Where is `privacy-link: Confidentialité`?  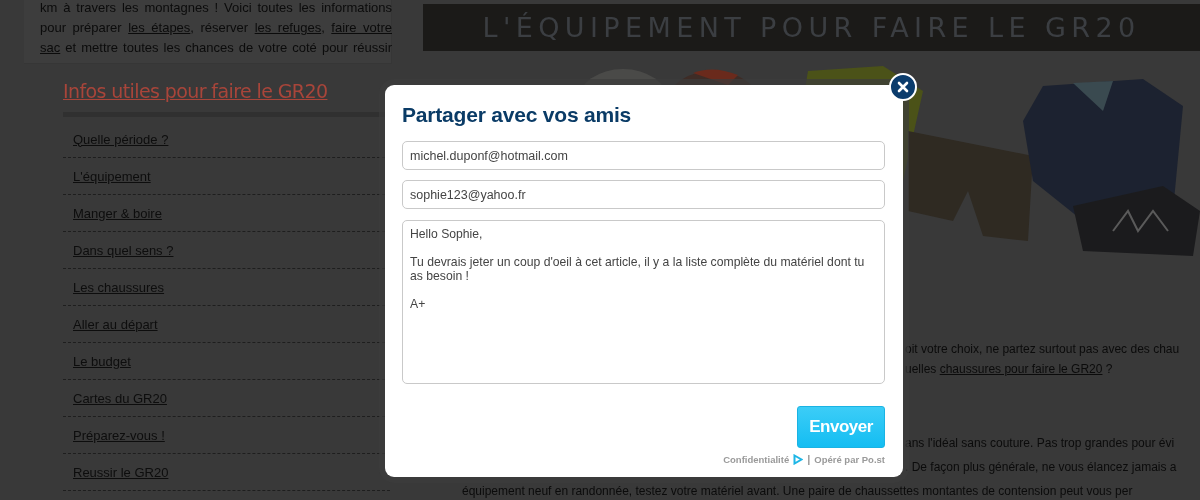 privacy-link: Confidentialité is located at coordinates (756, 459).